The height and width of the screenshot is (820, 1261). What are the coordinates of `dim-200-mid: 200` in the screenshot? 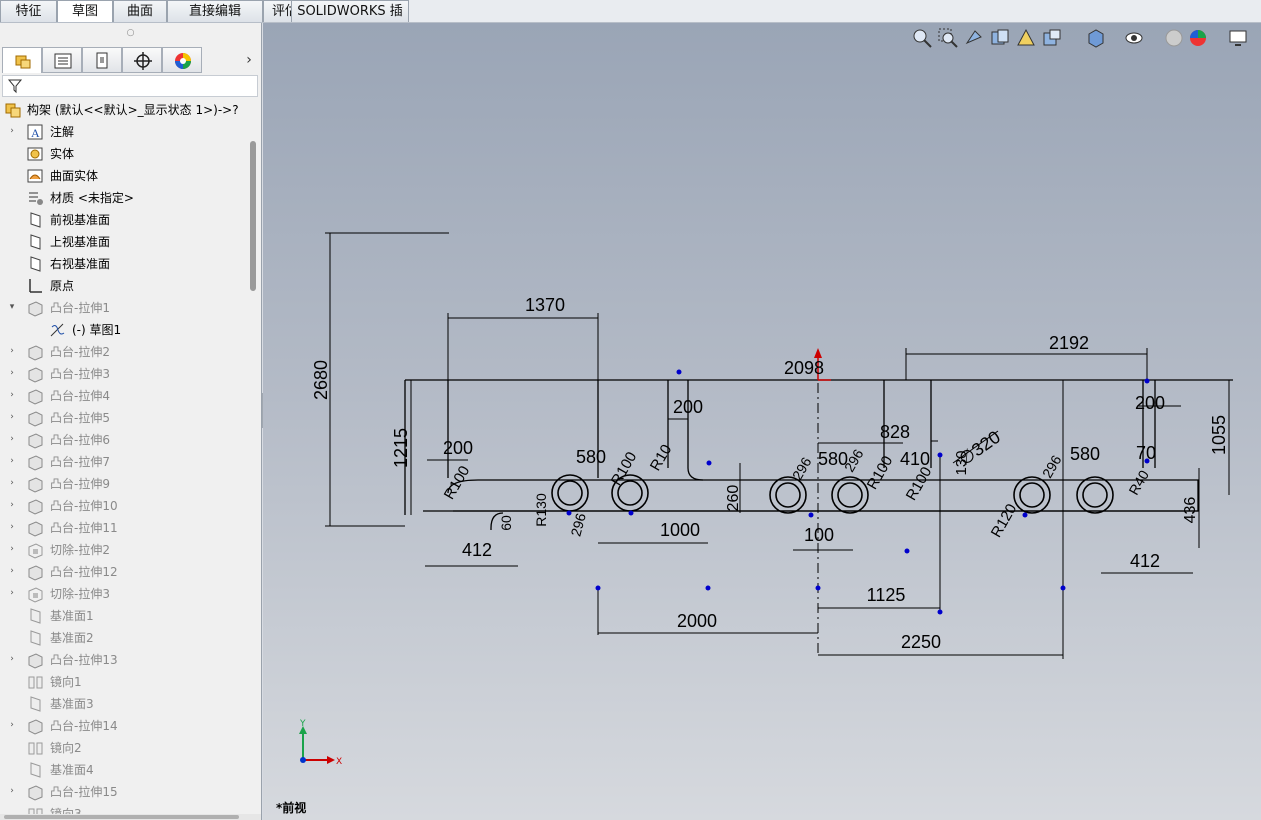 It's located at (688, 407).